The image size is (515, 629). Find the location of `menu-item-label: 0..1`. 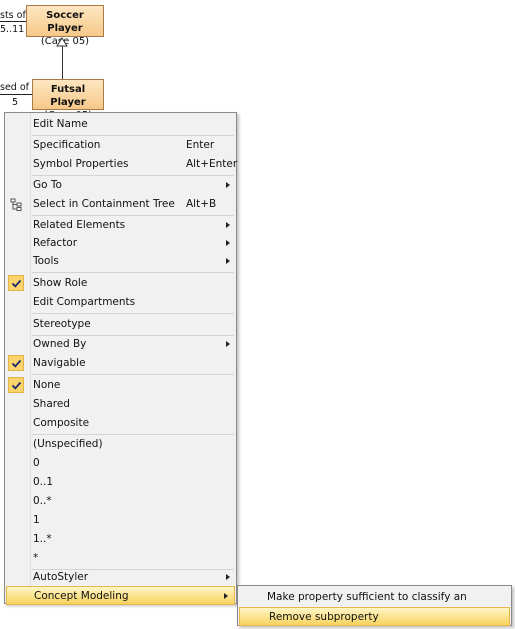

menu-item-label: 0..1 is located at coordinates (43, 482).